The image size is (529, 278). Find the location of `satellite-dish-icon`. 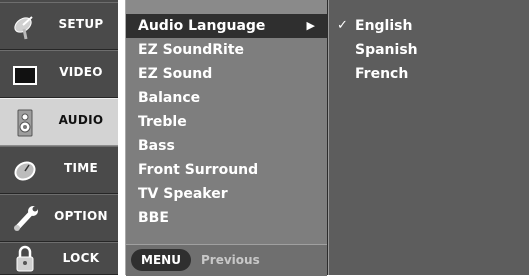

satellite-dish-icon is located at coordinates (25, 27).